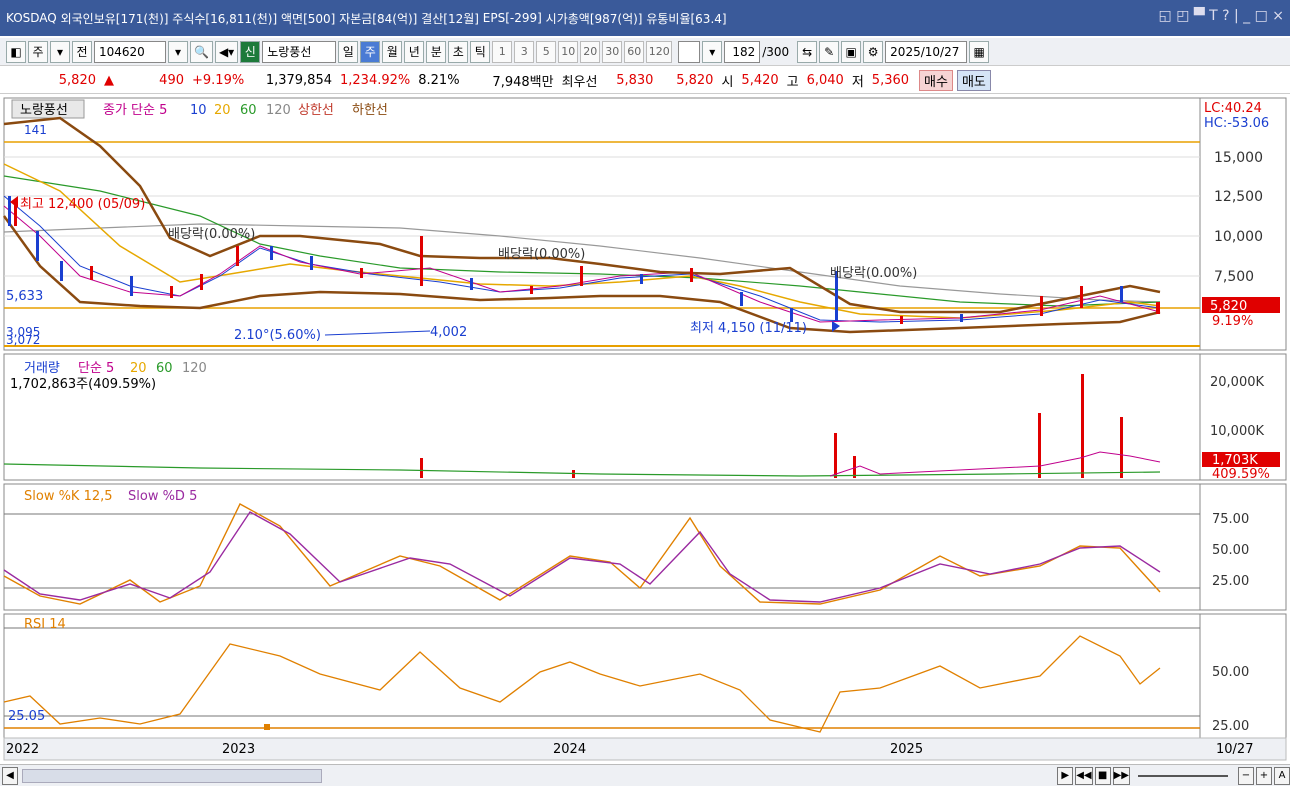 This screenshot has width=1290, height=790. What do you see at coordinates (436, 51) in the screenshot?
I see `period-minute: 분` at bounding box center [436, 51].